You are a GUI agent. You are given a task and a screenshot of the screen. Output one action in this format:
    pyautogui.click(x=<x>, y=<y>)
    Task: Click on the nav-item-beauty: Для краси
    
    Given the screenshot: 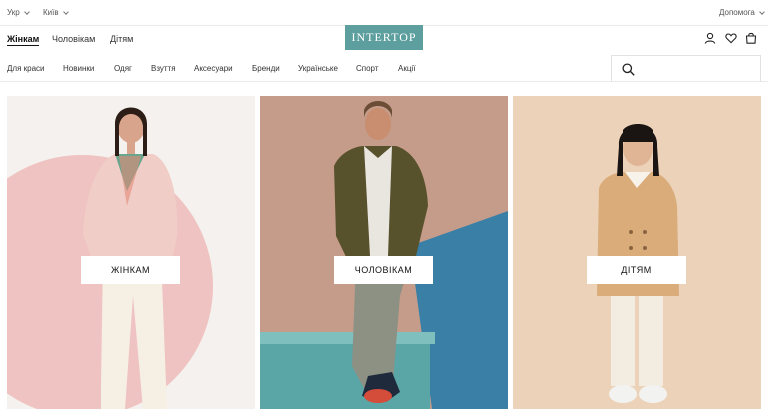 What is the action you would take?
    pyautogui.click(x=26, y=68)
    